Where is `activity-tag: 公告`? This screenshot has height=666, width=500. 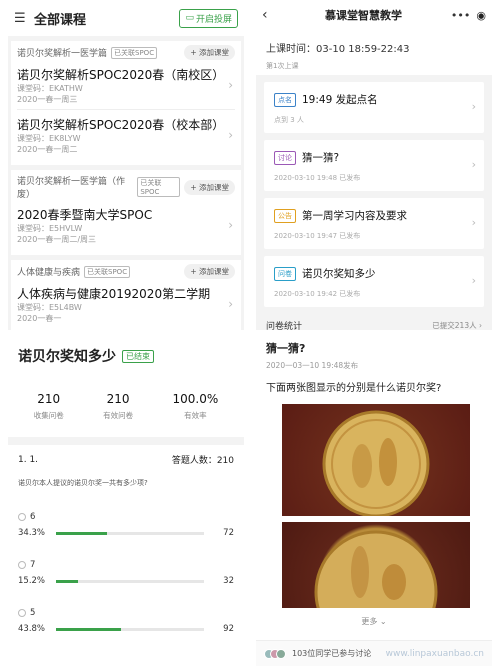
activity-tag: 公告 is located at coordinates (285, 215).